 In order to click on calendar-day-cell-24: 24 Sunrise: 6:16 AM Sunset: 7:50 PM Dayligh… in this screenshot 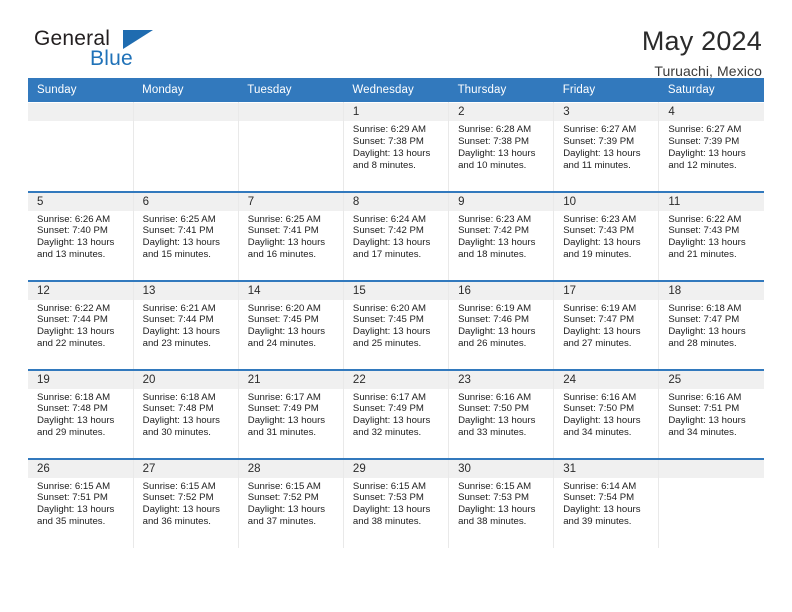, I will do `click(606, 413)`.